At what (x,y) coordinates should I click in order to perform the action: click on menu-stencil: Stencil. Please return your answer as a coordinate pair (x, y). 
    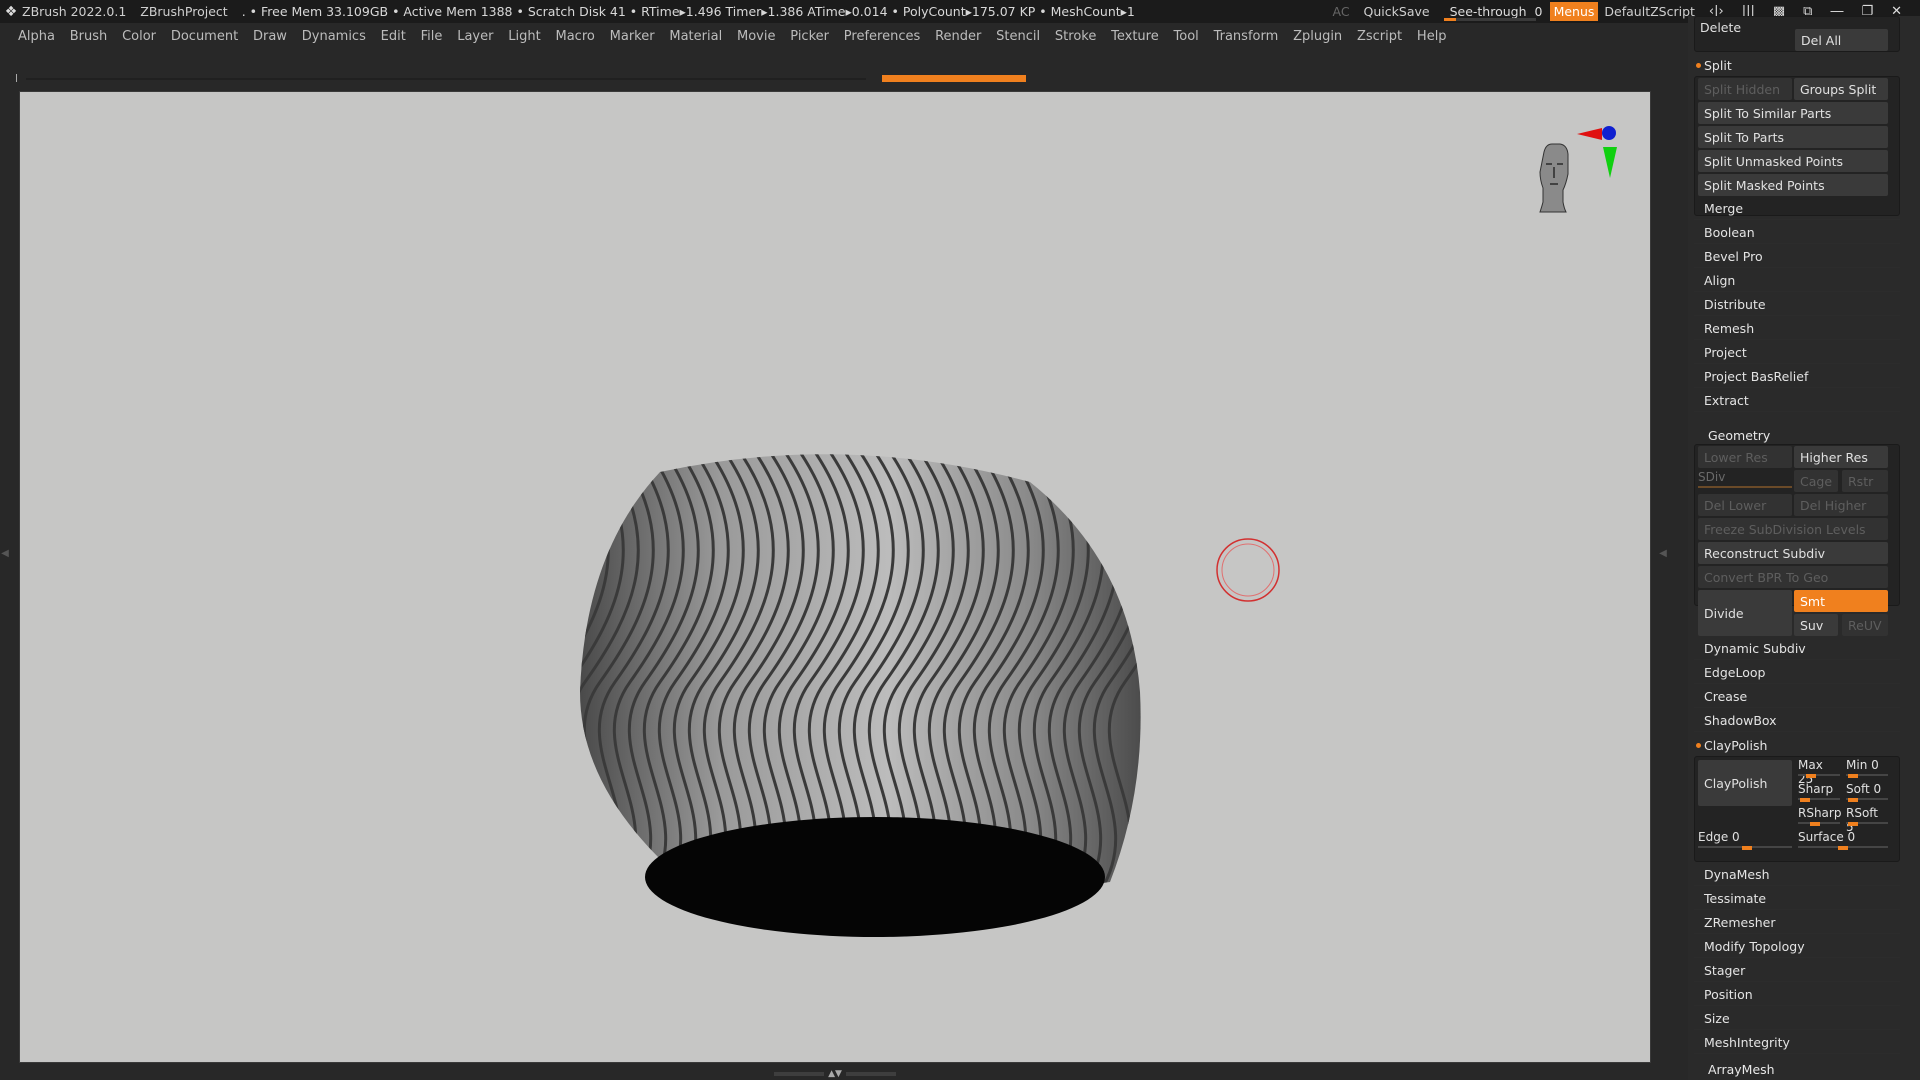
    Looking at the image, I should click on (1018, 36).